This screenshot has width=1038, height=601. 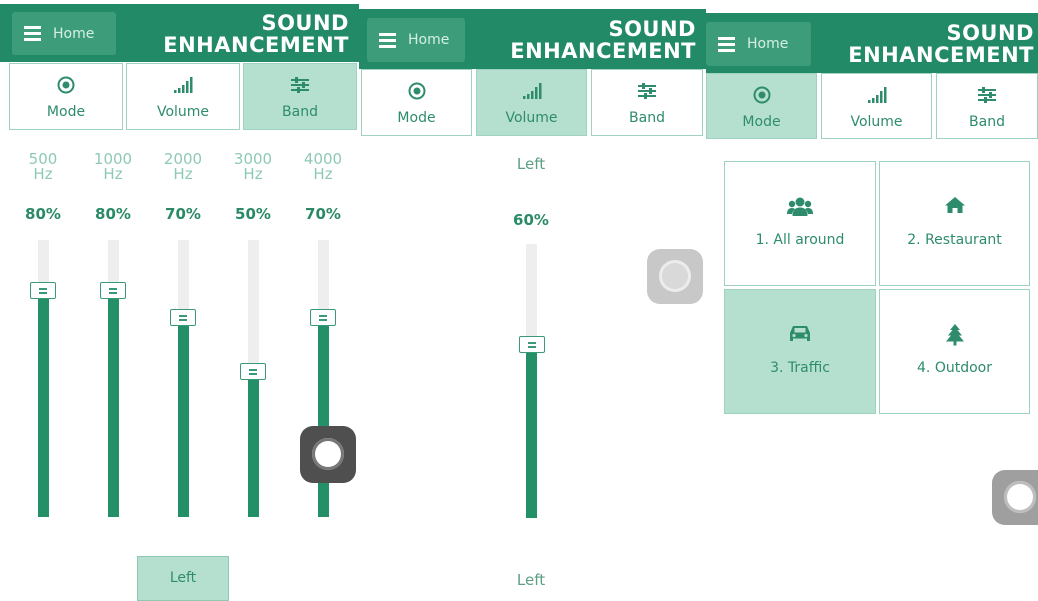 What do you see at coordinates (954, 335) in the screenshot?
I see `tree-icon` at bounding box center [954, 335].